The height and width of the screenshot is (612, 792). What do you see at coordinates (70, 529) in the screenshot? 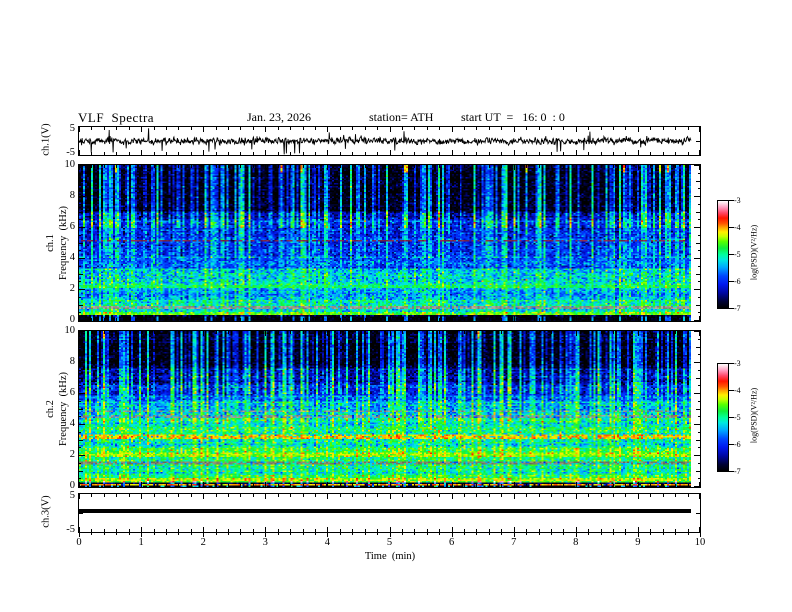
I see `y-tick-label: -5` at bounding box center [70, 529].